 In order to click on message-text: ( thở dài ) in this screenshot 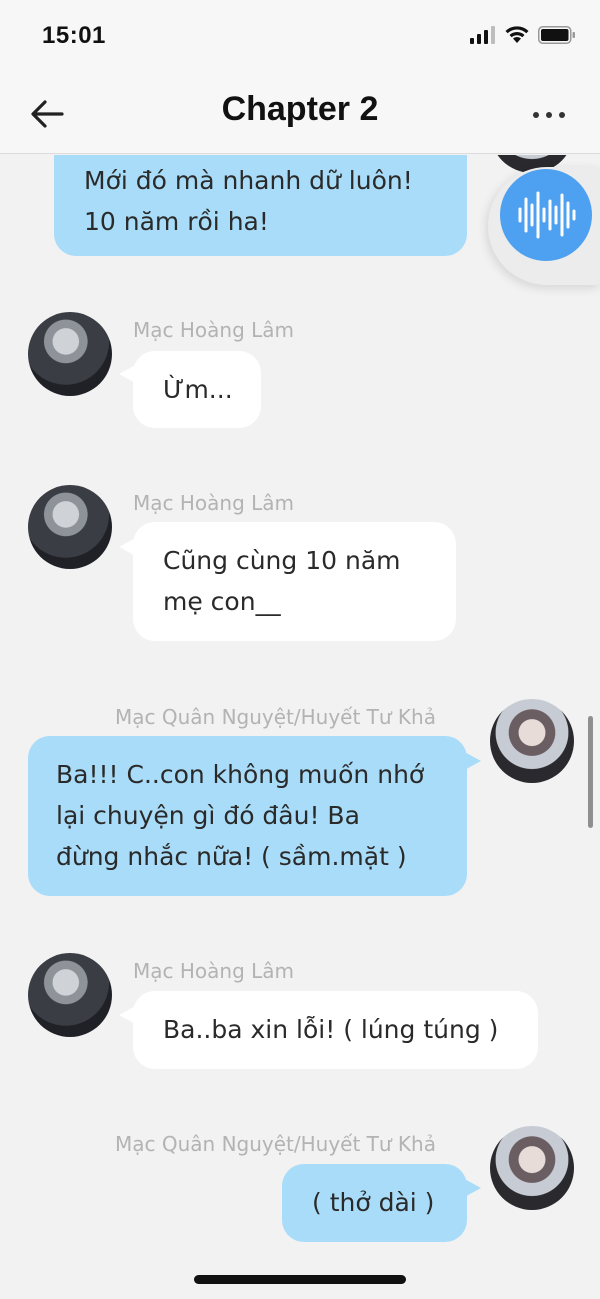, I will do `click(373, 1202)`.